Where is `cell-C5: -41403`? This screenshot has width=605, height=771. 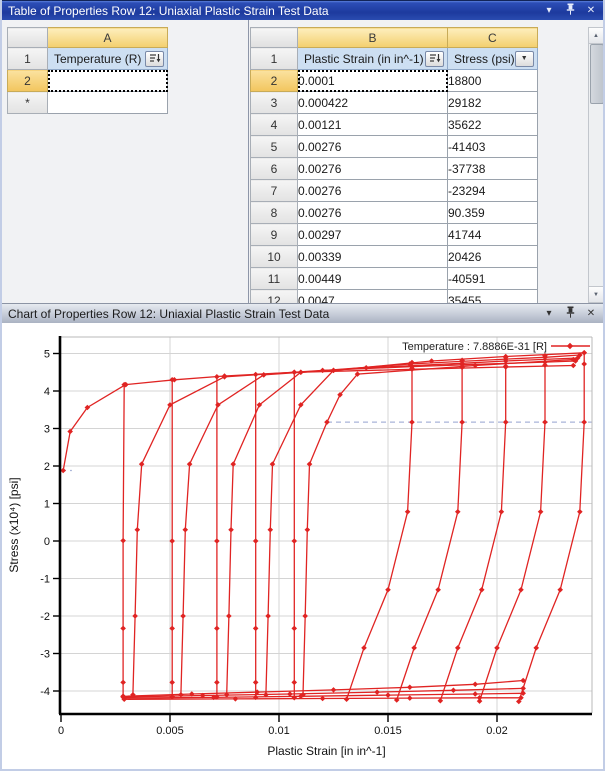 cell-C5: -41403 is located at coordinates (492, 146).